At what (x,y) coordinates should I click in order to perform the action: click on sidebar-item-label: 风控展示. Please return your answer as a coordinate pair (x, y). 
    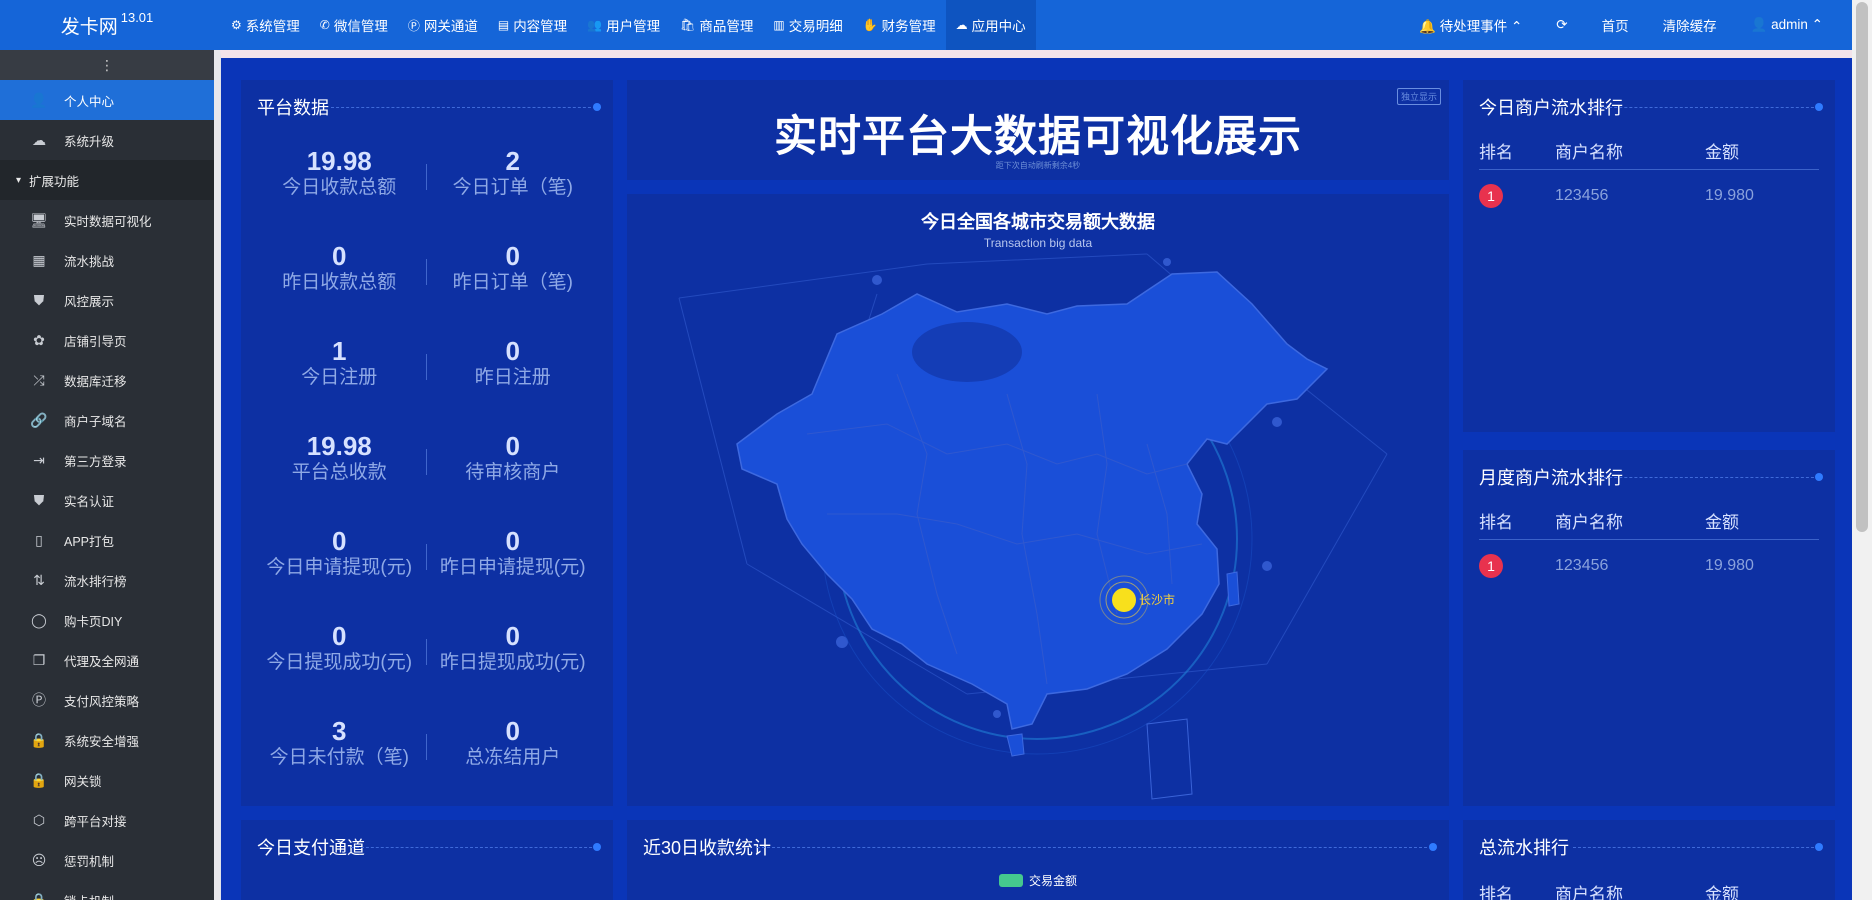
    Looking at the image, I should click on (89, 301).